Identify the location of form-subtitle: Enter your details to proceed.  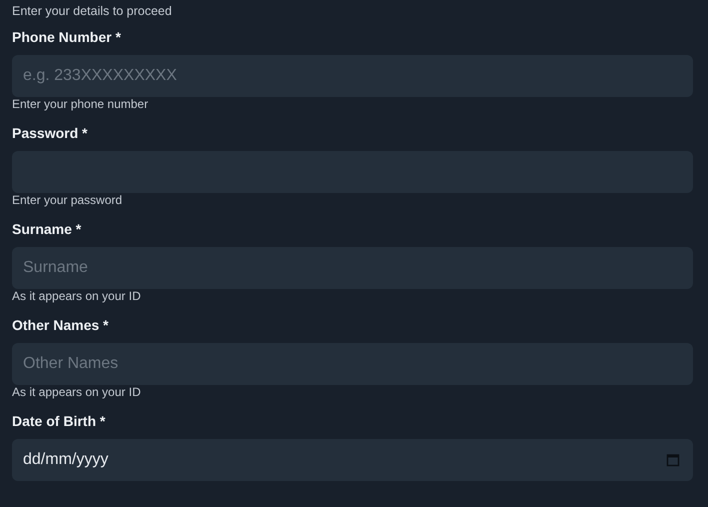
(92, 11).